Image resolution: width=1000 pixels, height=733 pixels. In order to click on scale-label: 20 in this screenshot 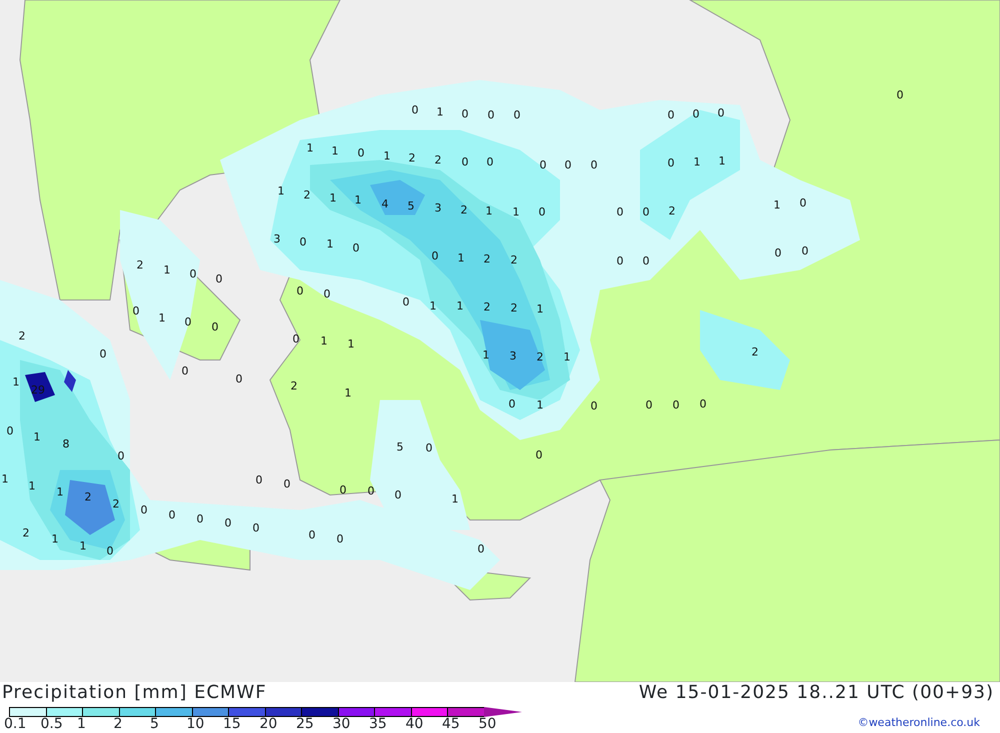, I will do `click(269, 724)`.